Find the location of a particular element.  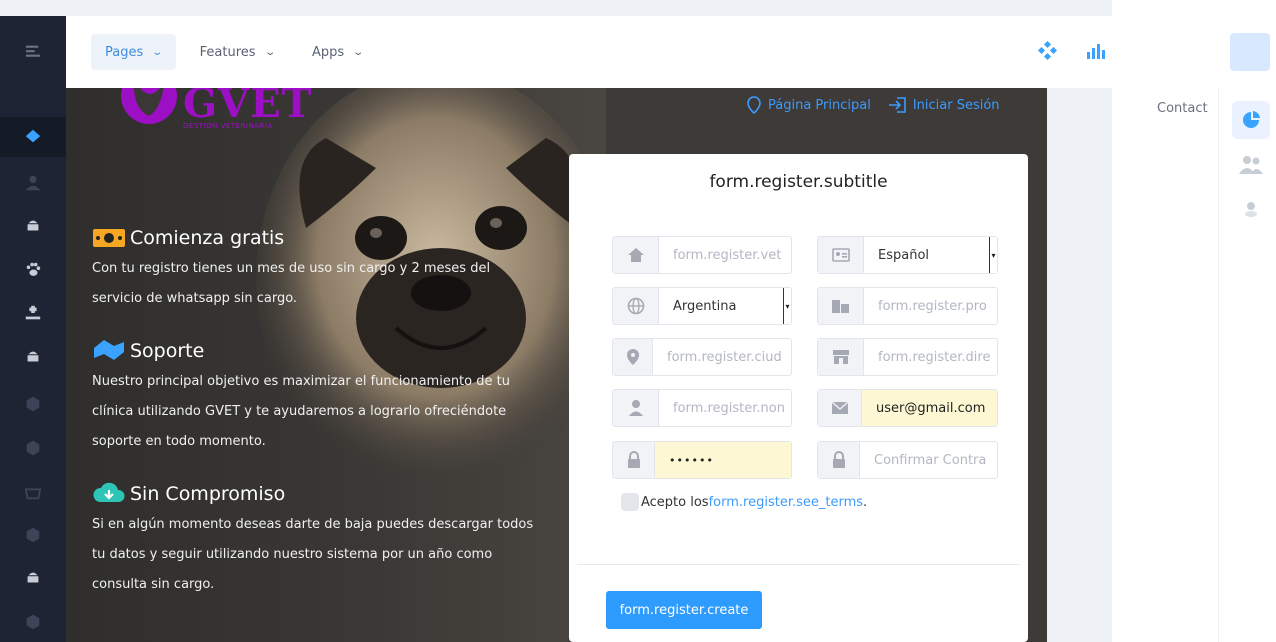

home-link: Página Principal is located at coordinates (808, 105).